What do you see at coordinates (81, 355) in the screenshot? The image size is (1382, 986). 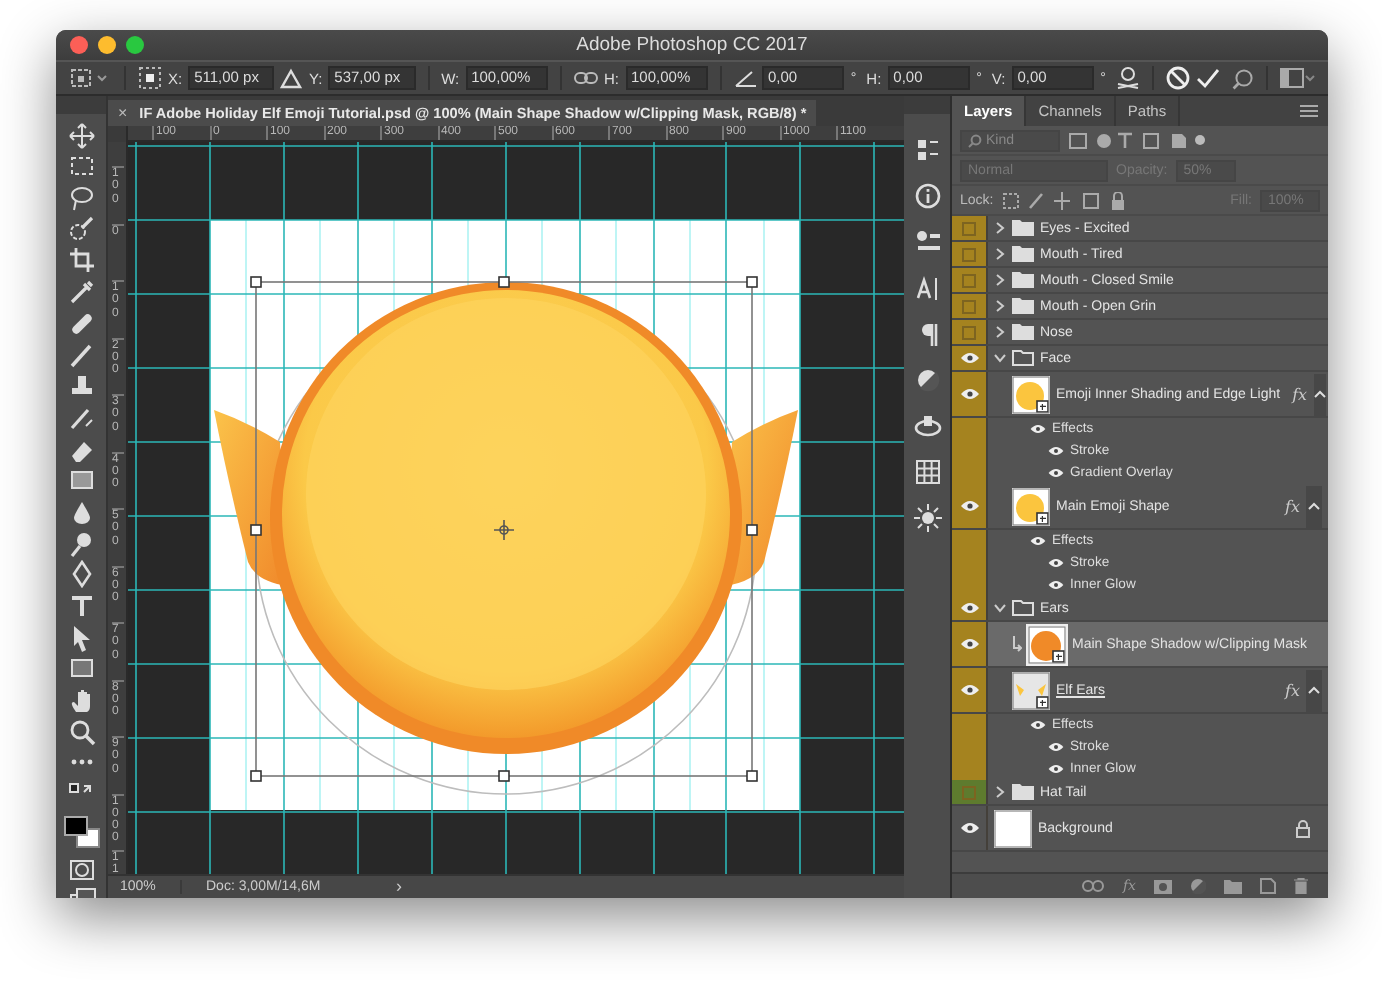 I see `brush-icon` at bounding box center [81, 355].